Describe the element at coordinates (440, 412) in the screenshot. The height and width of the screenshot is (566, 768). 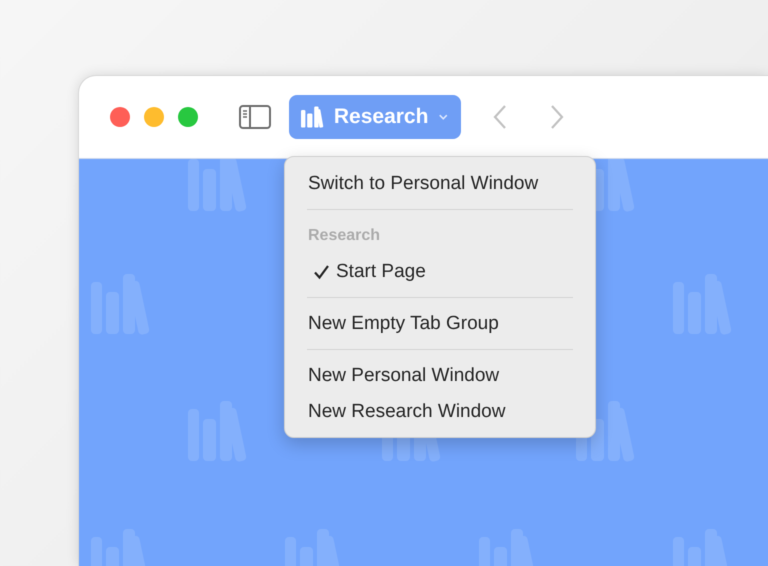
I see `menu-item: New Research Window` at that location.